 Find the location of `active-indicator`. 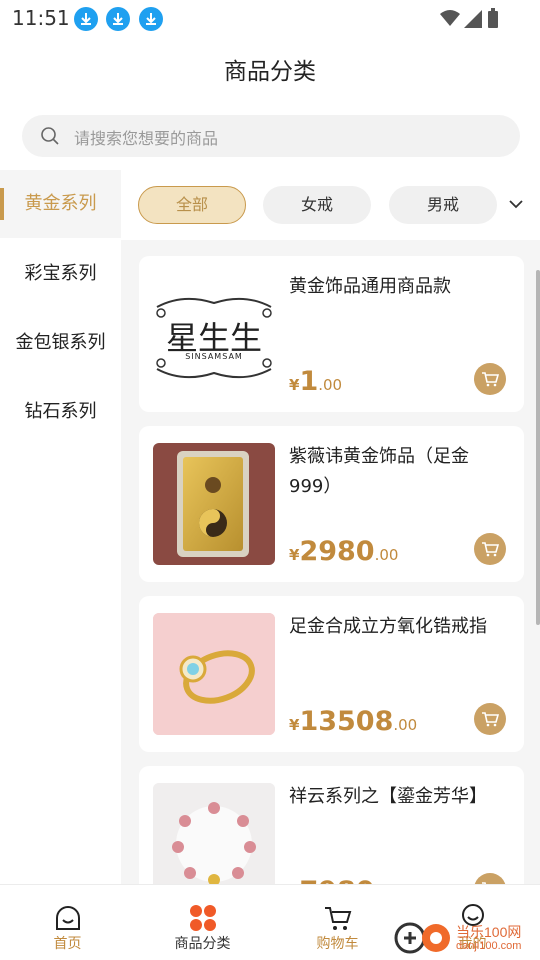

active-indicator is located at coordinates (2, 204).